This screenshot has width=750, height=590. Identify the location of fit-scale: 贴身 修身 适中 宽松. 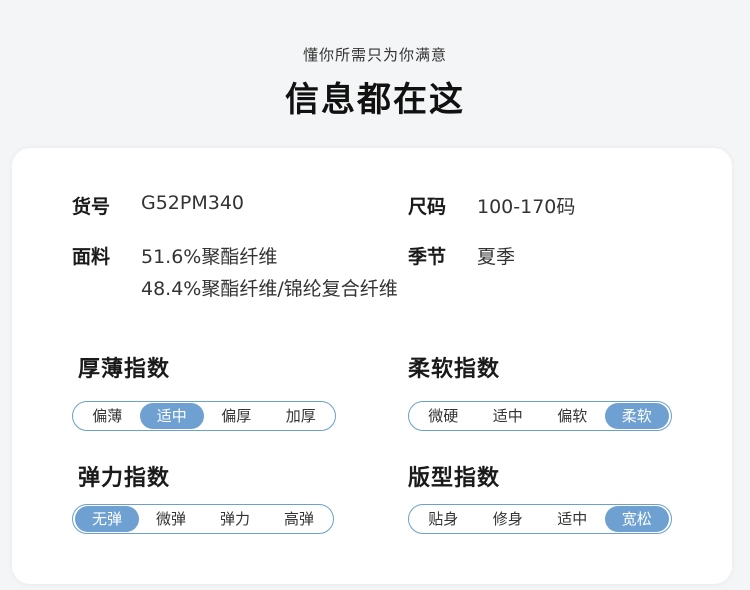
(540, 519).